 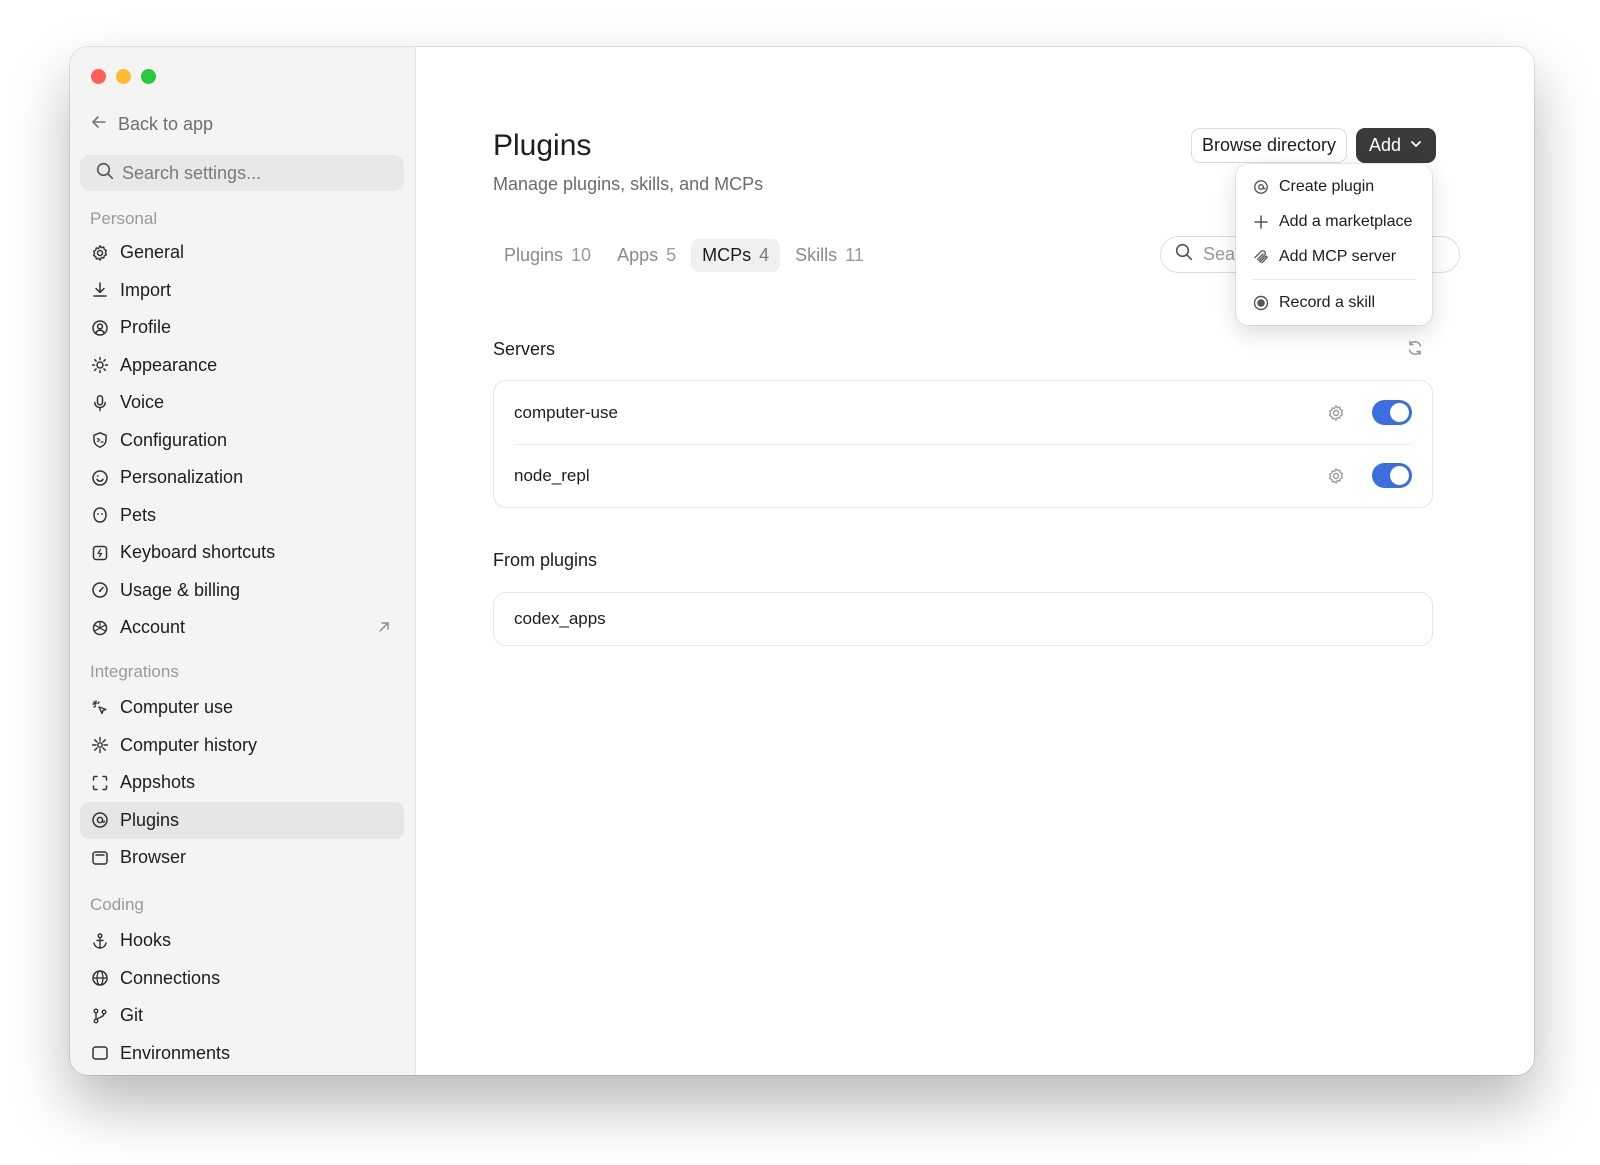 I want to click on sidebar-item-appearance: Appearance, so click(x=242, y=366).